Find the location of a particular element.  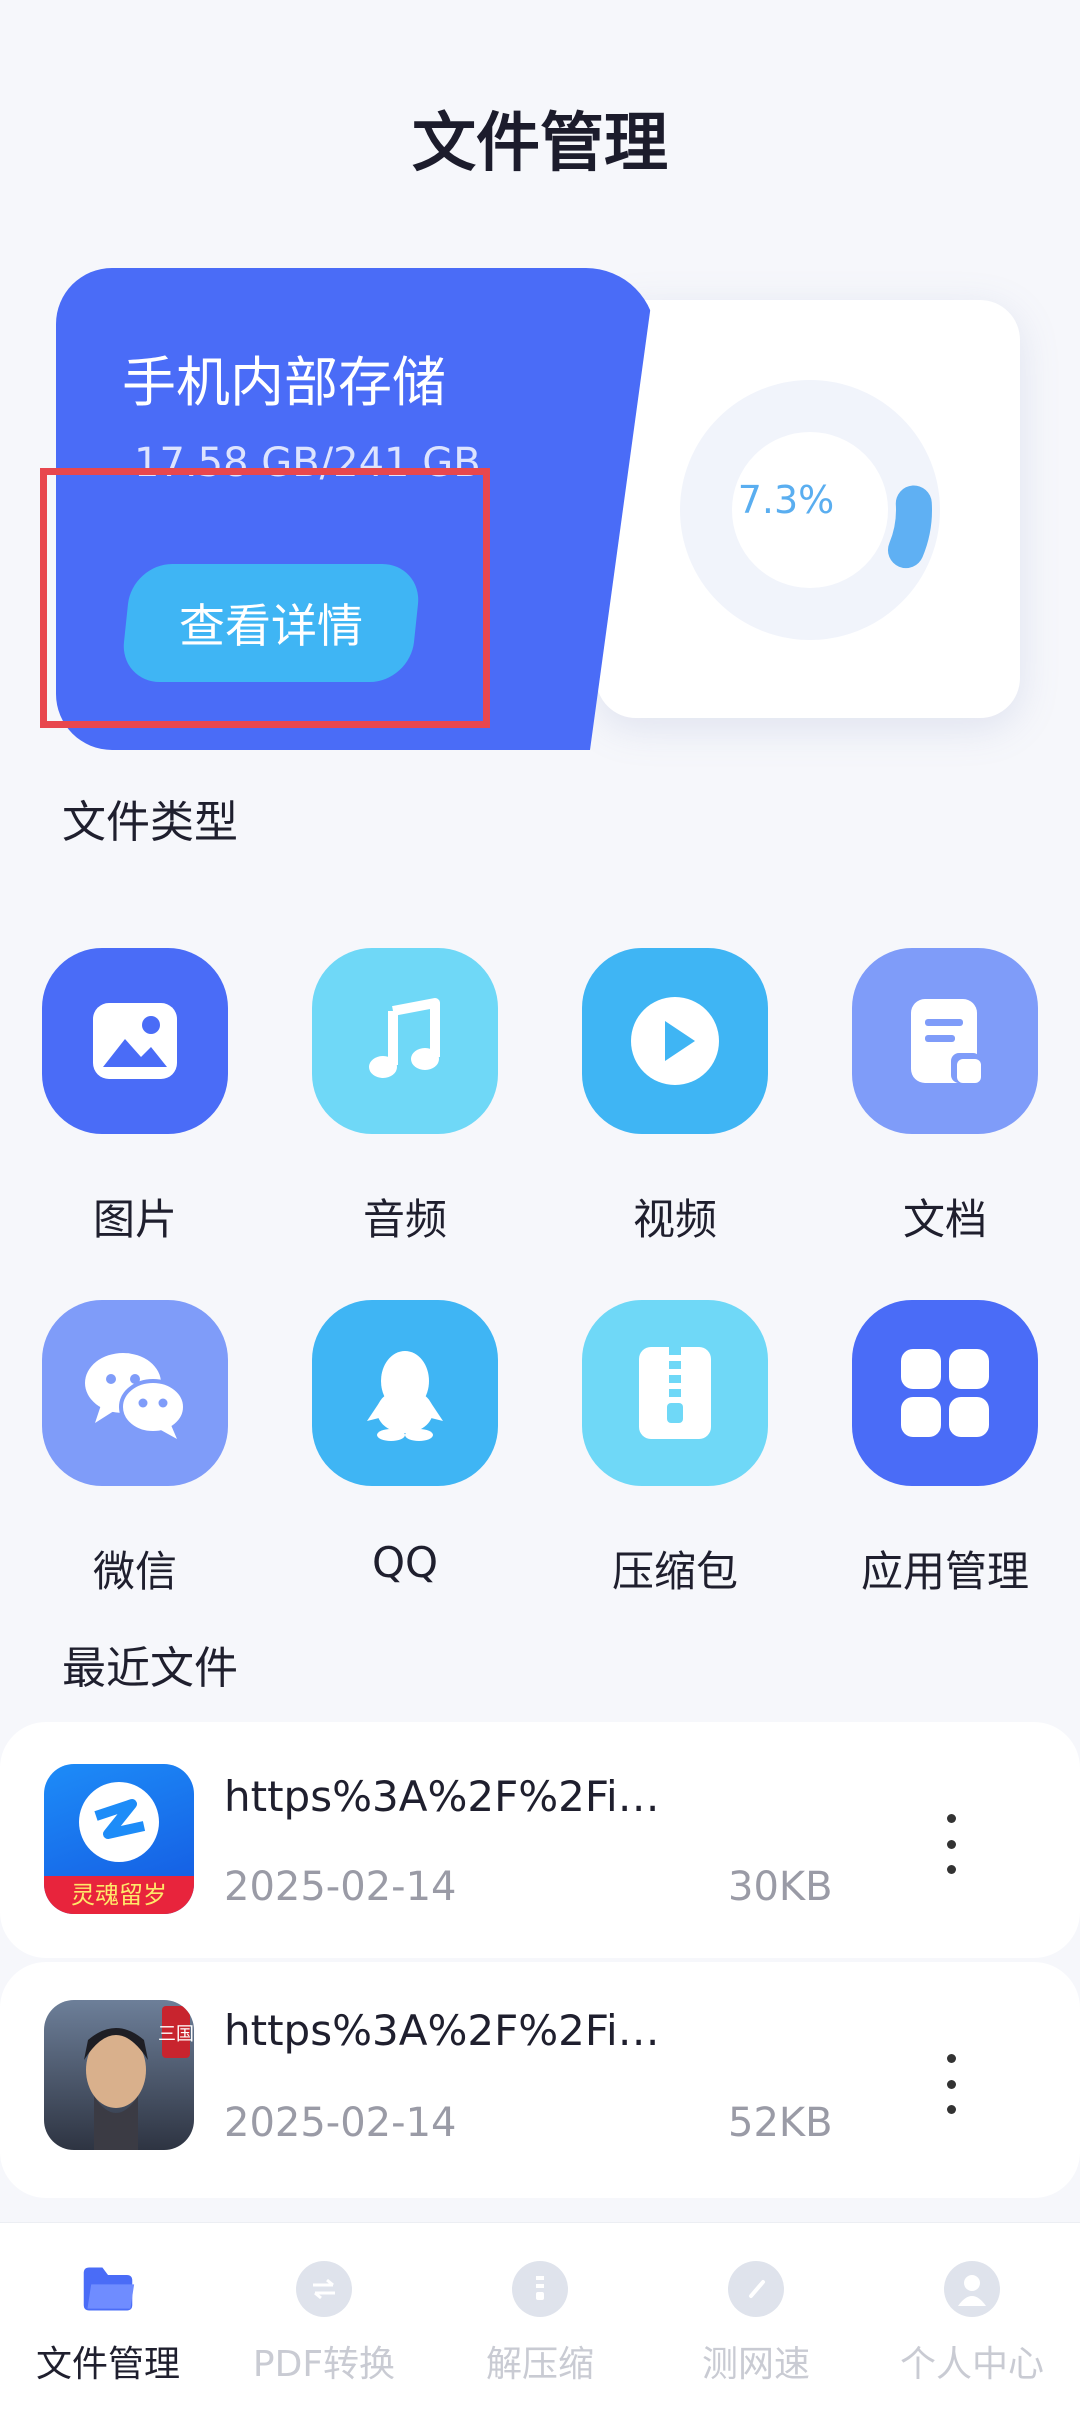

file-type-label: 文档 is located at coordinates (944, 1219).